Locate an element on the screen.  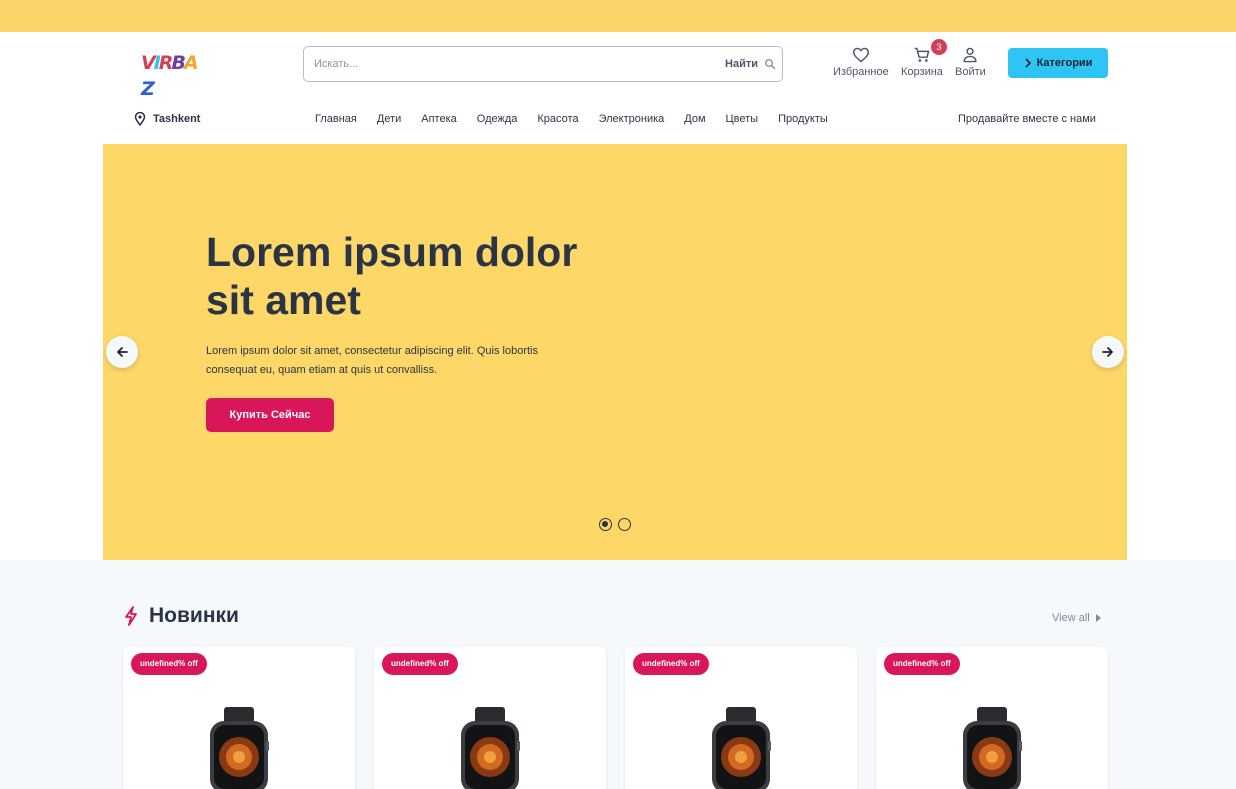
favorites-label: Избранное is located at coordinates (861, 72).